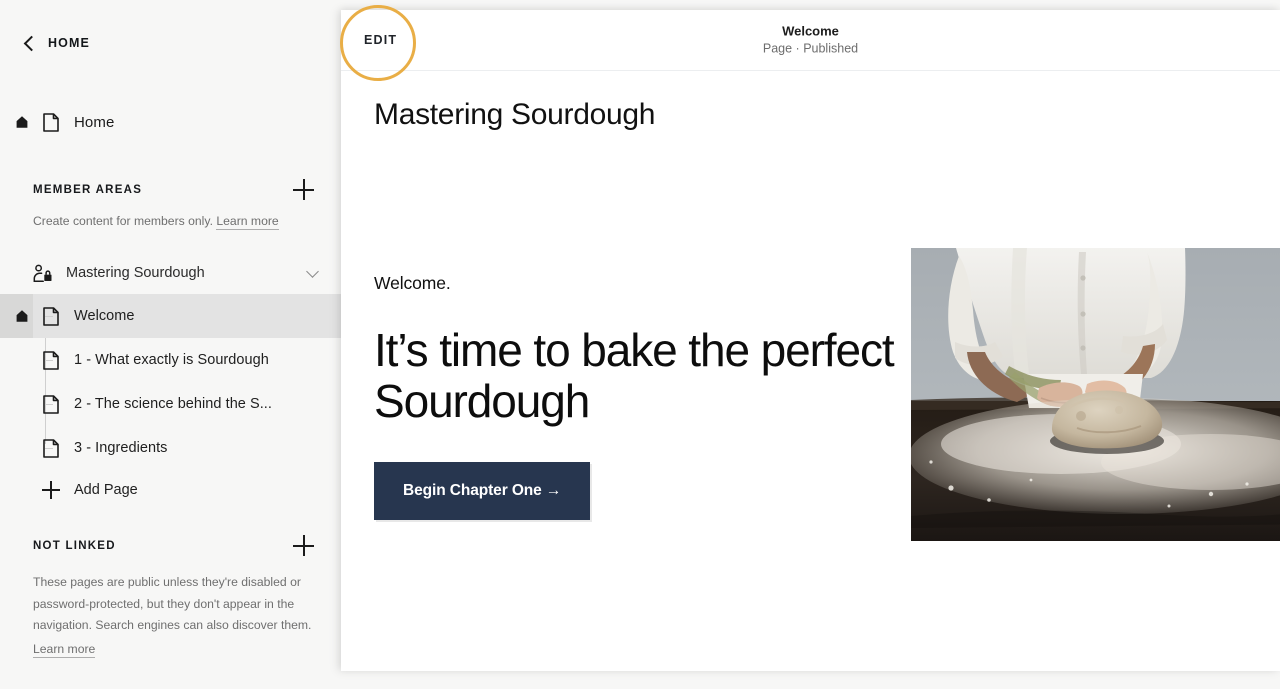 This screenshot has width=1280, height=689. What do you see at coordinates (170, 316) in the screenshot?
I see `sidebar-page-welcome: Welcome` at bounding box center [170, 316].